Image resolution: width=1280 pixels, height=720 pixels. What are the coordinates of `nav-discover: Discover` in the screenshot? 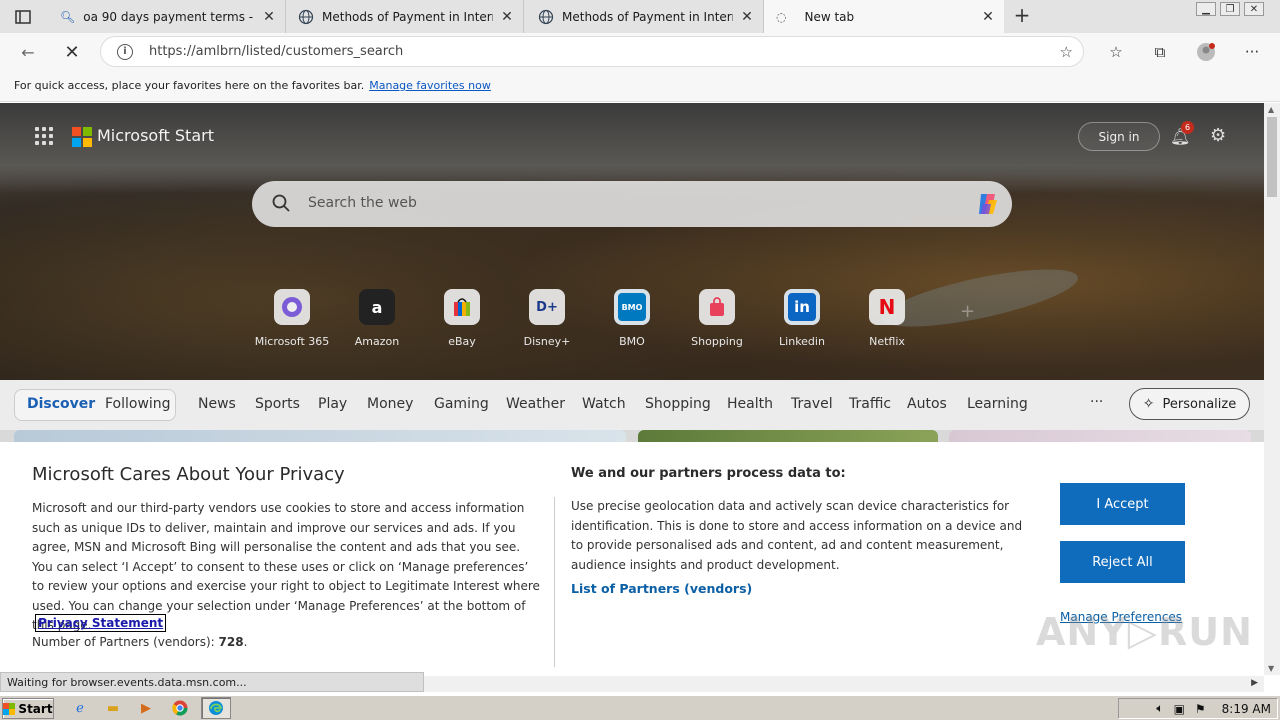 It's located at (61, 404).